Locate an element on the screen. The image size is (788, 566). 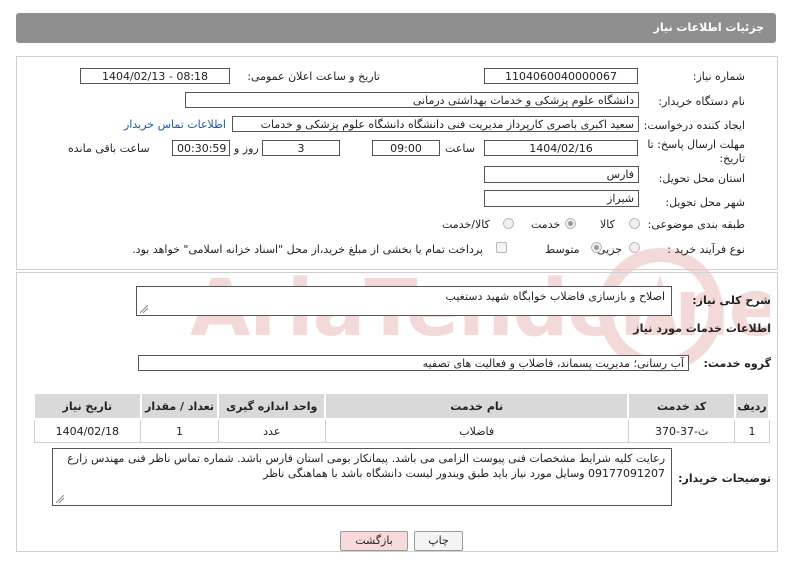
city-field: شیراز is located at coordinates (561, 198).